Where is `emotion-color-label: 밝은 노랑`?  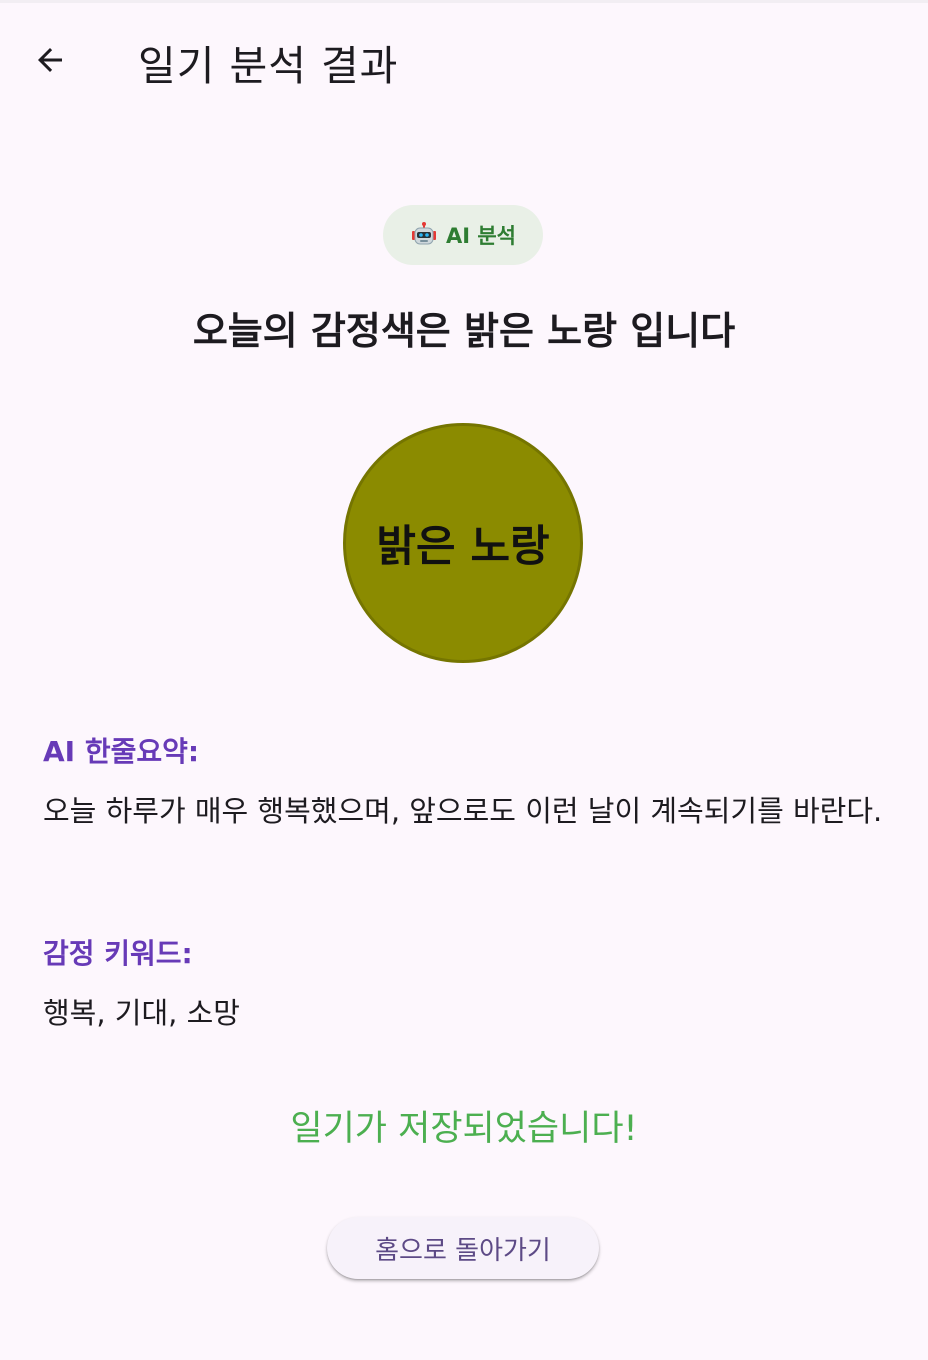
emotion-color-label: 밝은 노랑 is located at coordinates (463, 547).